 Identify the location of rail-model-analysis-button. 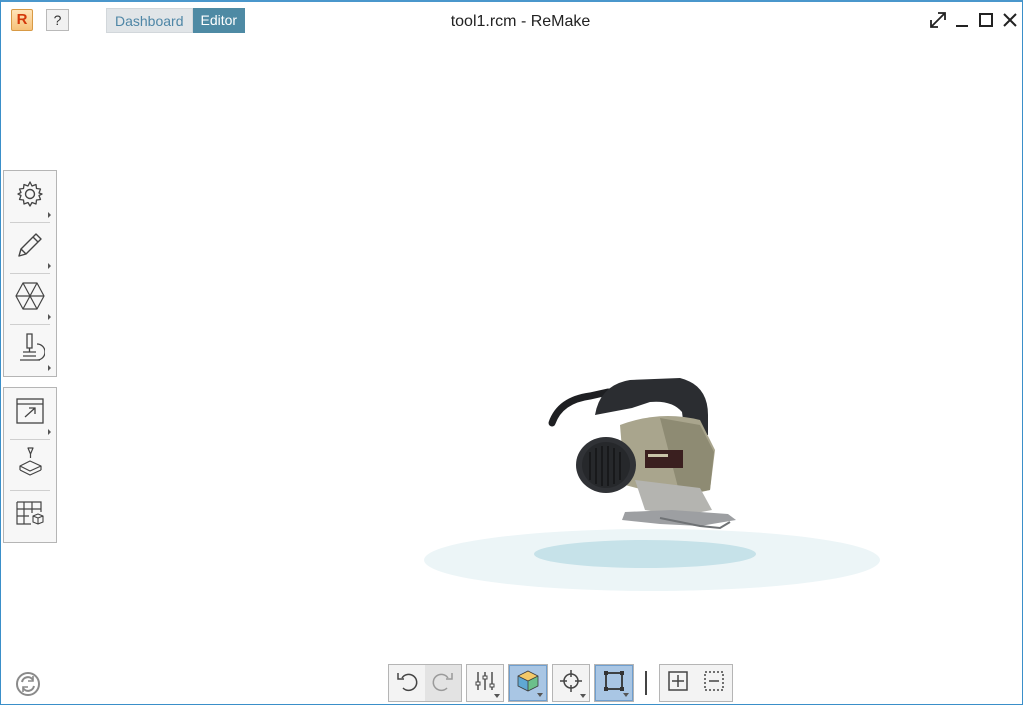
(30, 298).